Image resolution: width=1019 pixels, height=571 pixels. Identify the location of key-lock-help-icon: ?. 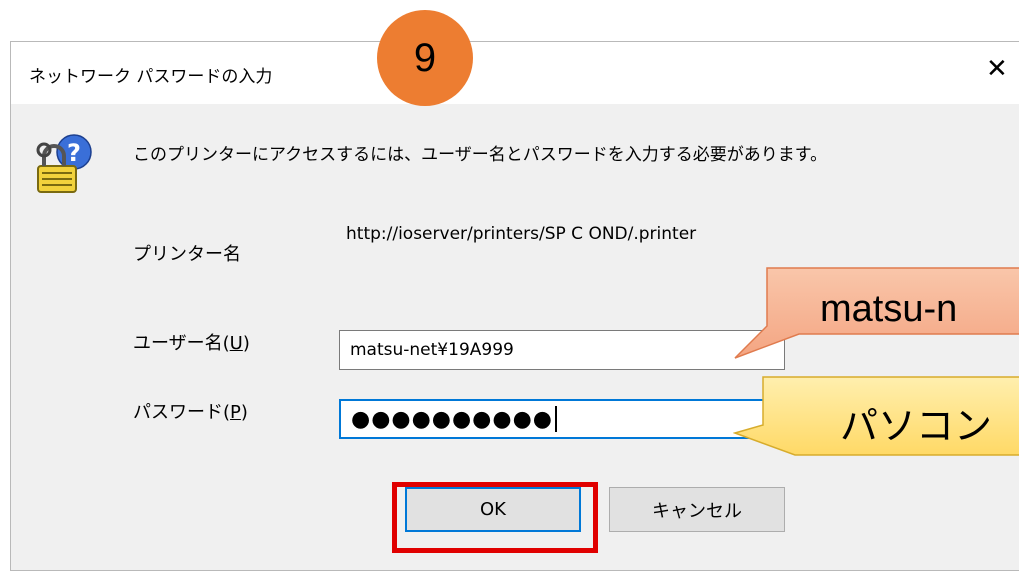
(64, 163).